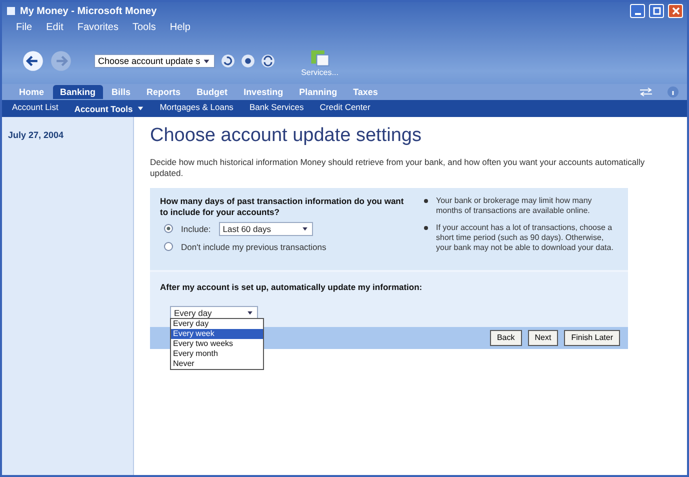  I want to click on maximize-icon, so click(657, 11).